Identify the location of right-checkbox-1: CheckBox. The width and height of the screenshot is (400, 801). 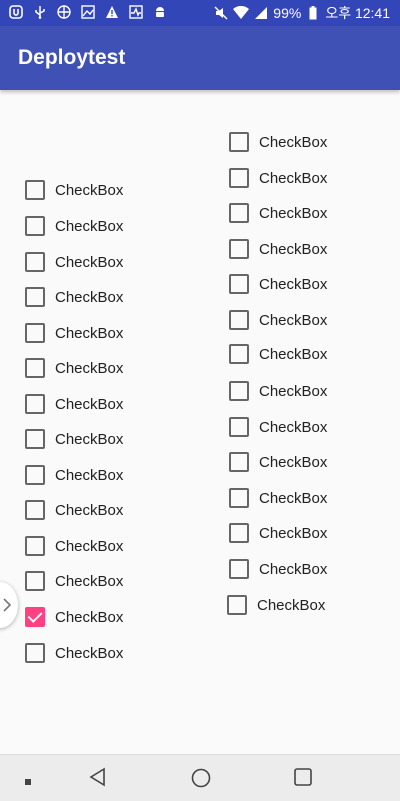
(278, 142).